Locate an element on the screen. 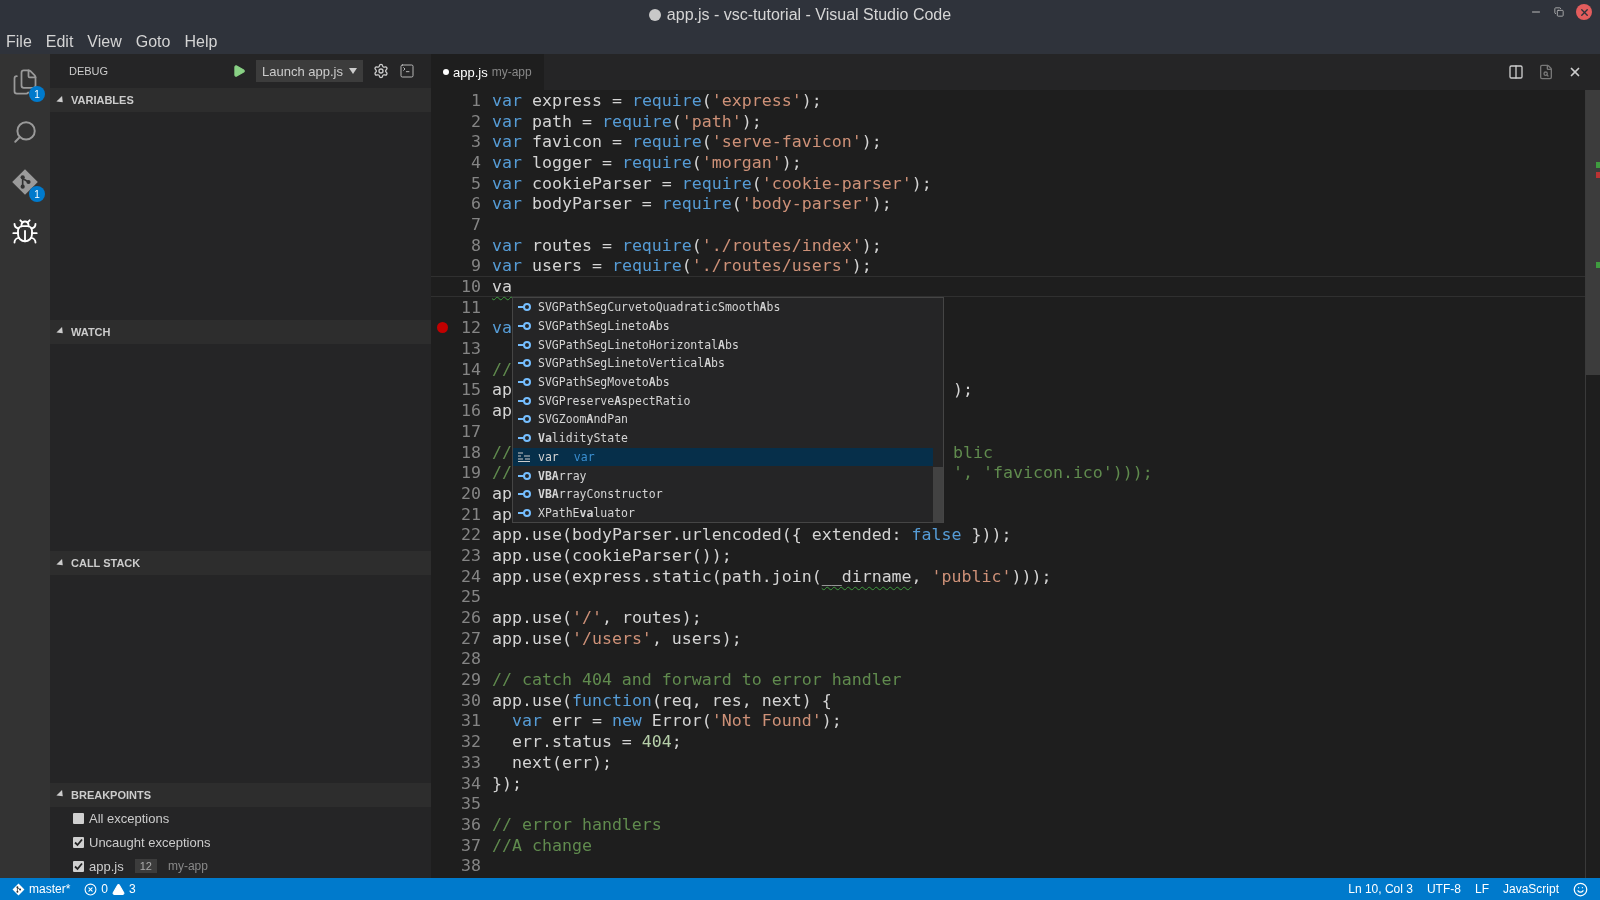 The image size is (1600, 900). line-number: 28 is located at coordinates (470, 659).